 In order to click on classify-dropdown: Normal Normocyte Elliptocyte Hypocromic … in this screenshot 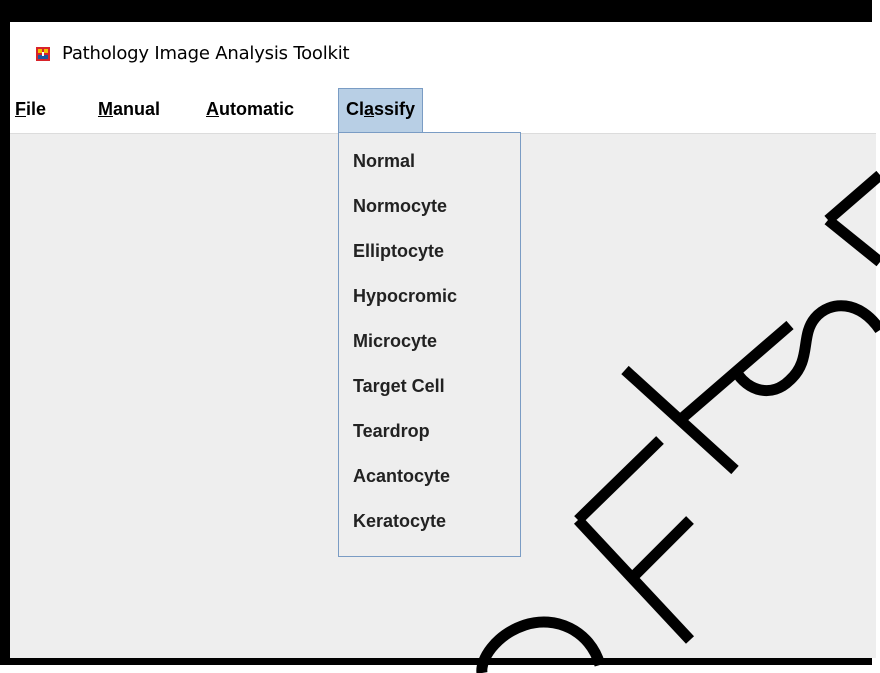, I will do `click(429, 344)`.